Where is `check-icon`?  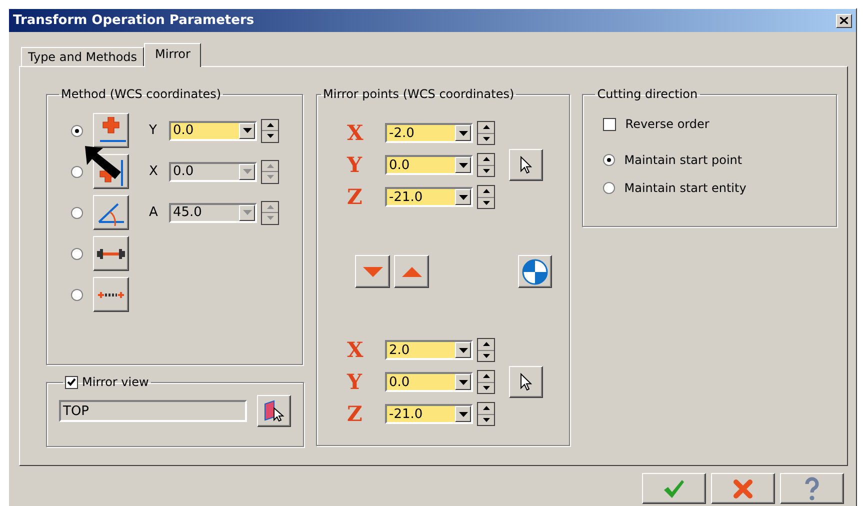
check-icon is located at coordinates (71, 382).